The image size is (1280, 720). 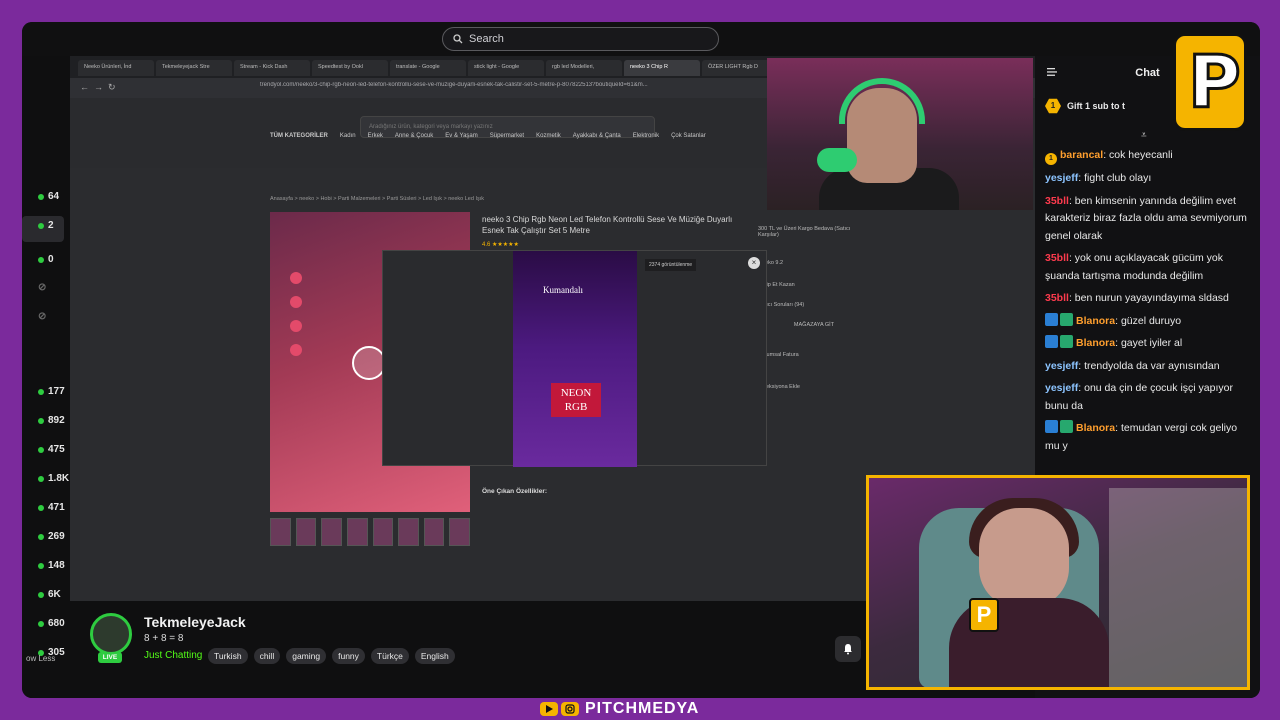 I want to click on sidebar-channel: 269, so click(x=51, y=536).